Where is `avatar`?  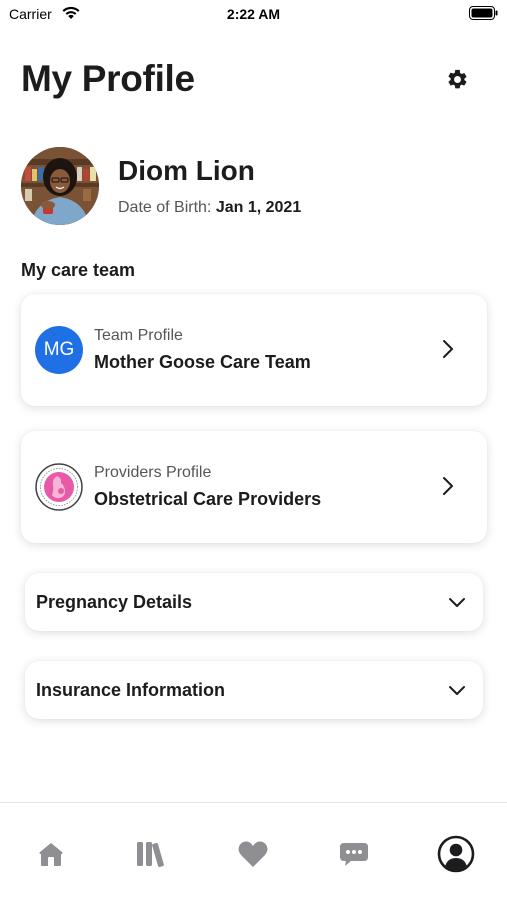
avatar is located at coordinates (60, 186).